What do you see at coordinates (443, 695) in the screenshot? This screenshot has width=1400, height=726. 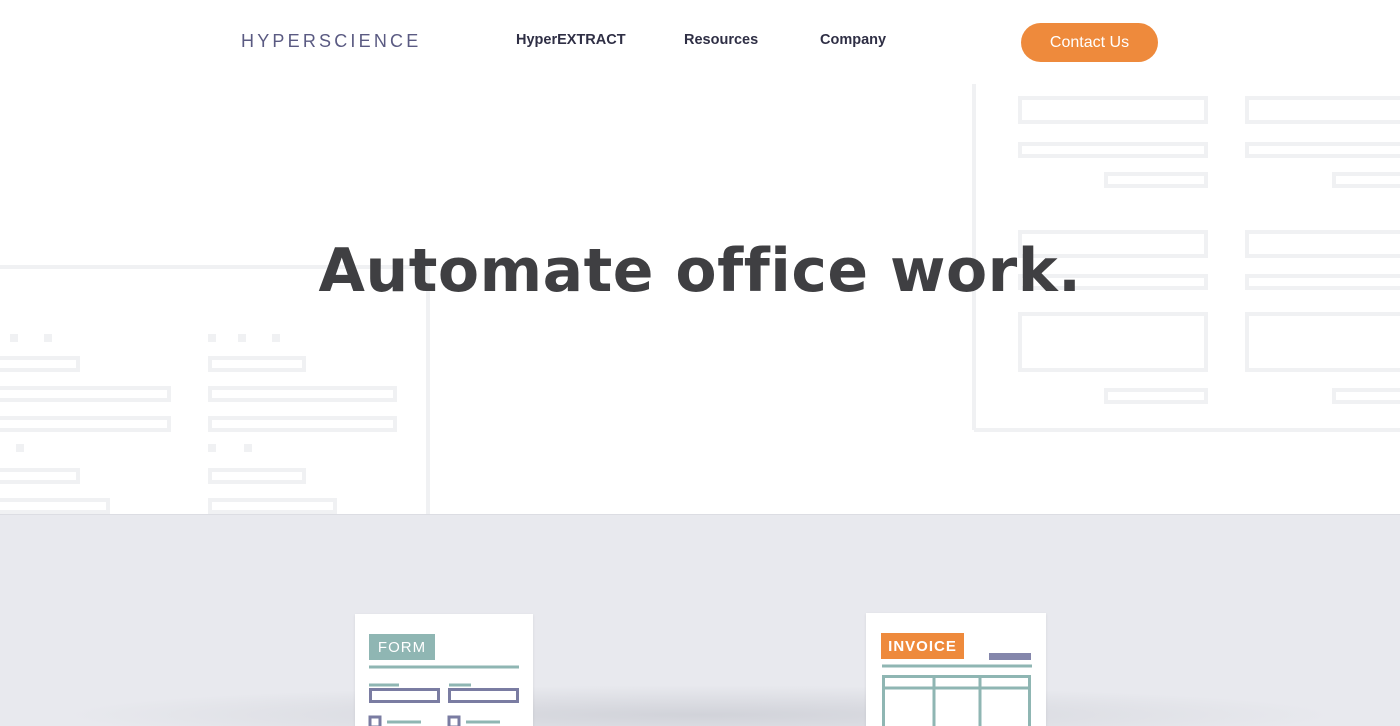 I see `form-document-illustration` at bounding box center [443, 695].